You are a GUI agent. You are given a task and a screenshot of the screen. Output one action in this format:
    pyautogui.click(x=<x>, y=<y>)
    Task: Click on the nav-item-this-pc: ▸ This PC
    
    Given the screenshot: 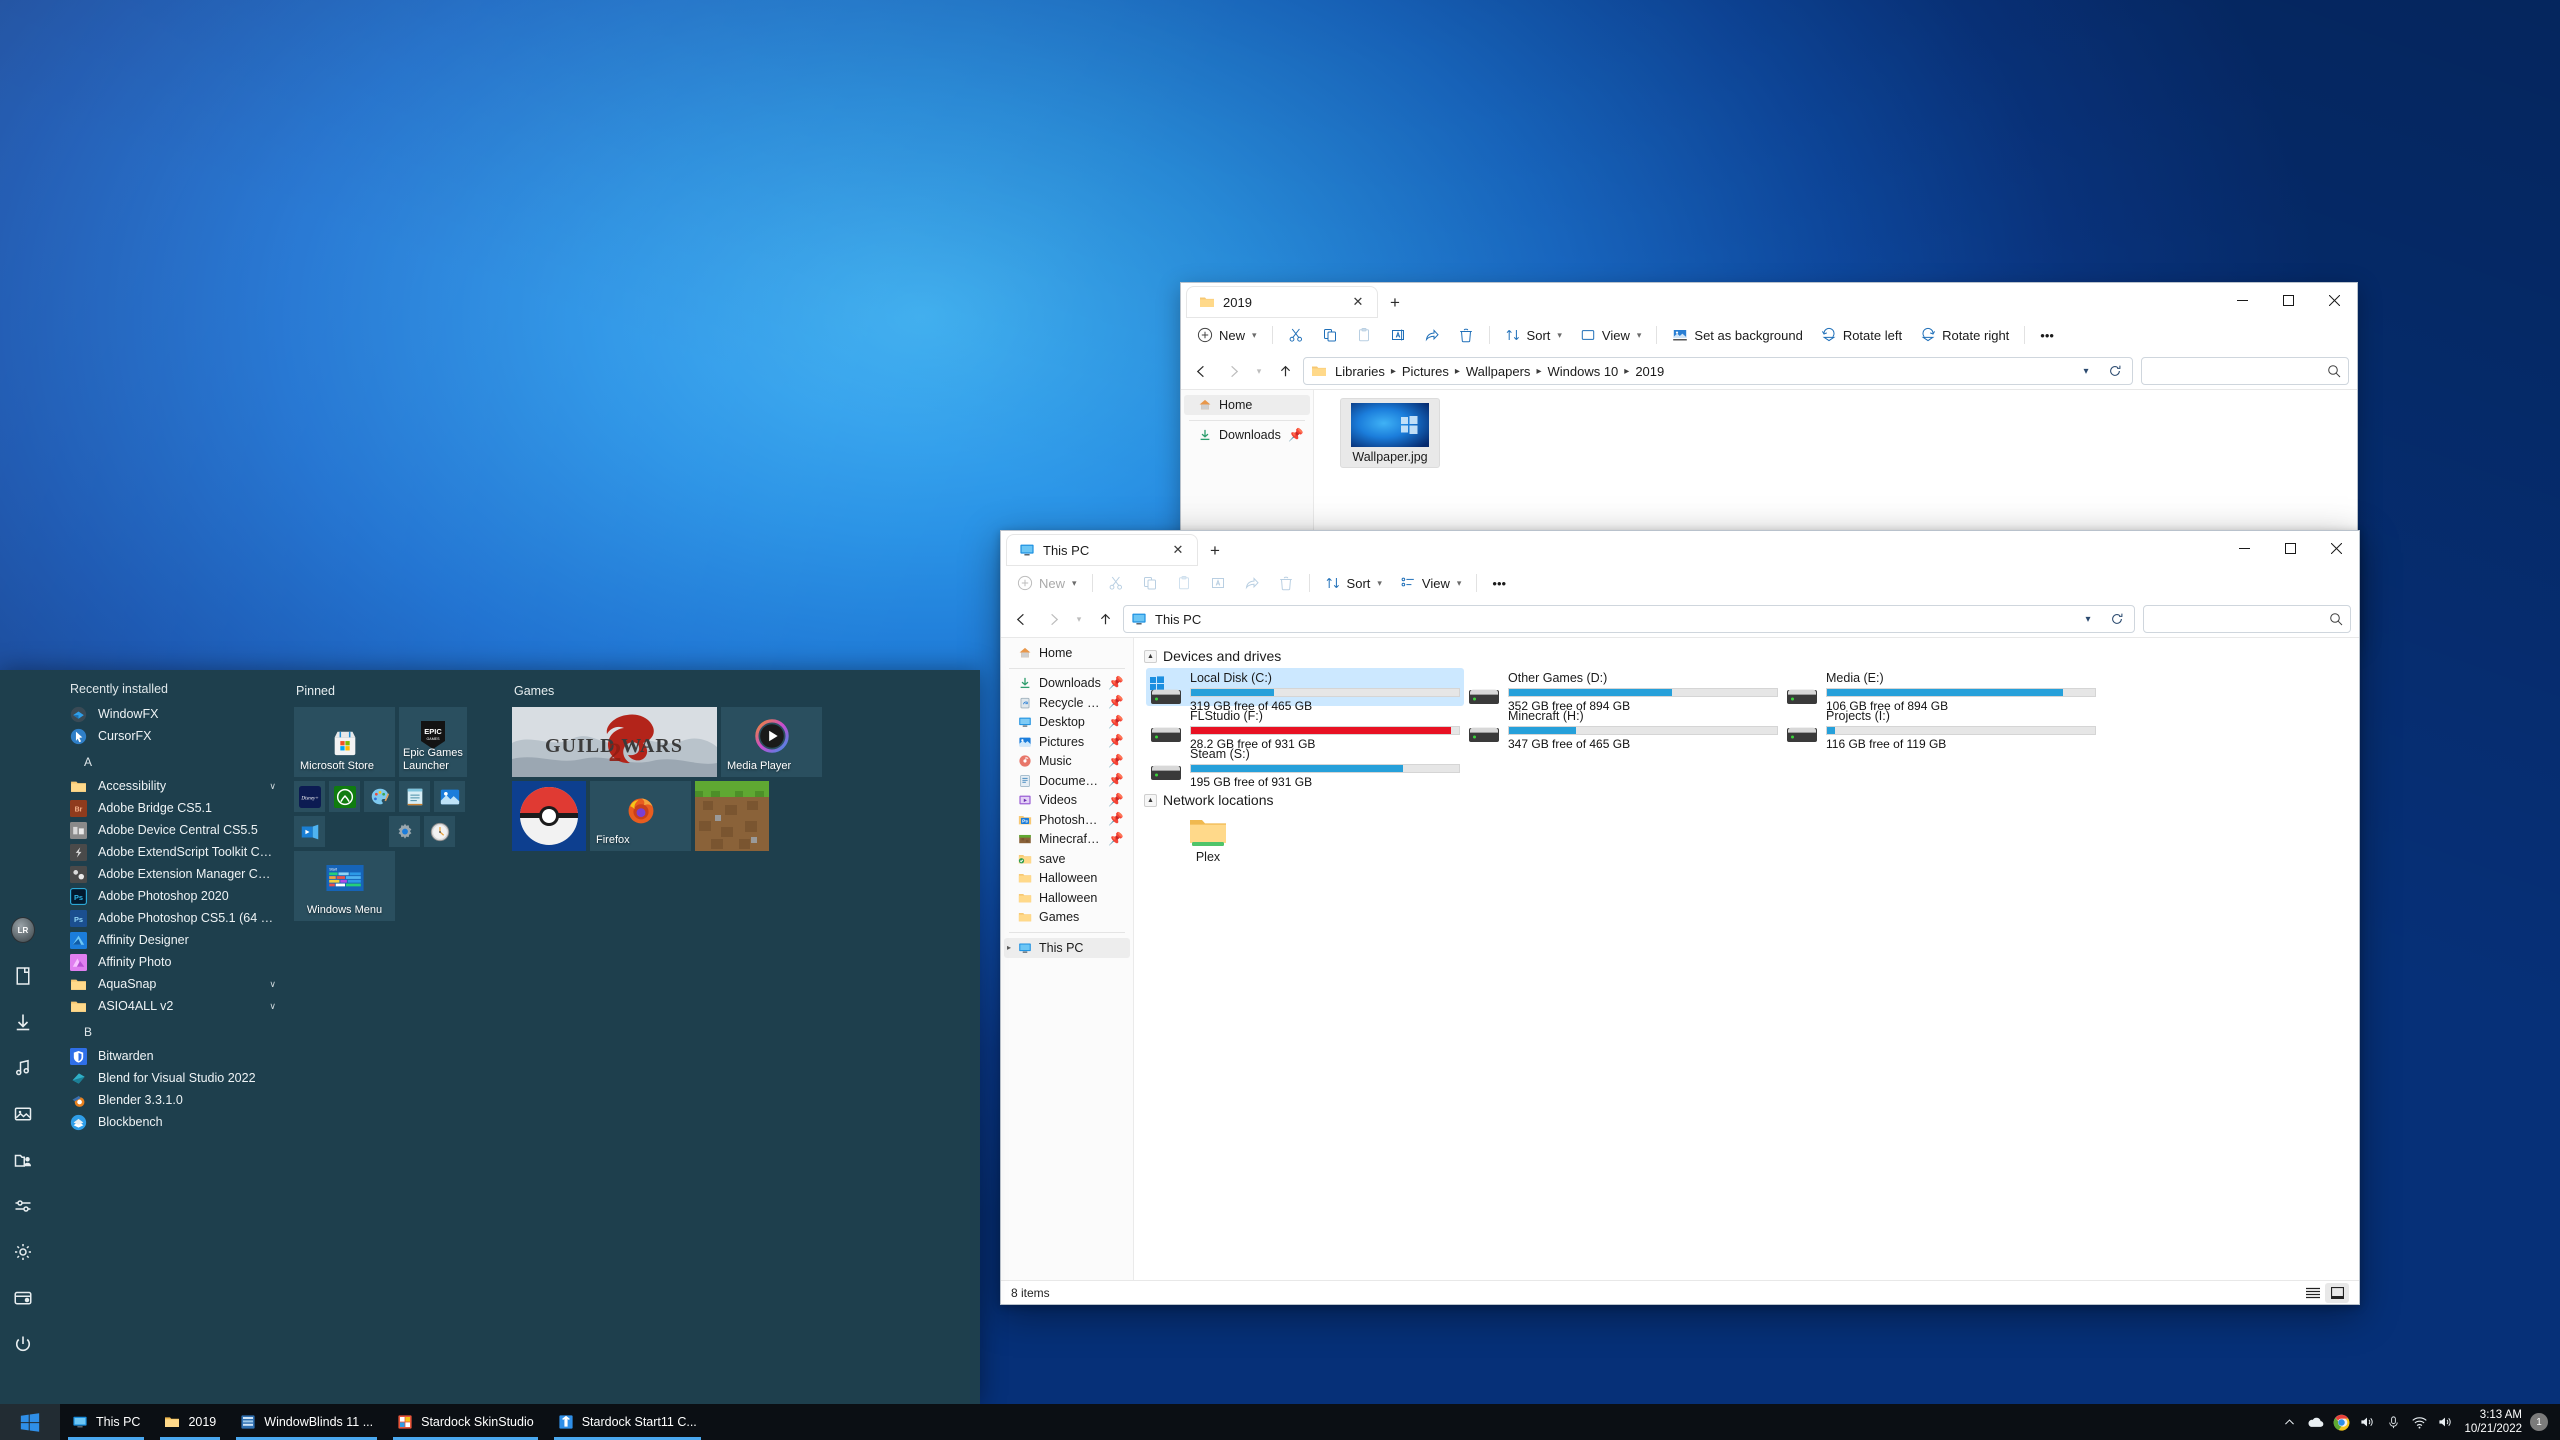 What is the action you would take?
    pyautogui.click(x=1067, y=948)
    